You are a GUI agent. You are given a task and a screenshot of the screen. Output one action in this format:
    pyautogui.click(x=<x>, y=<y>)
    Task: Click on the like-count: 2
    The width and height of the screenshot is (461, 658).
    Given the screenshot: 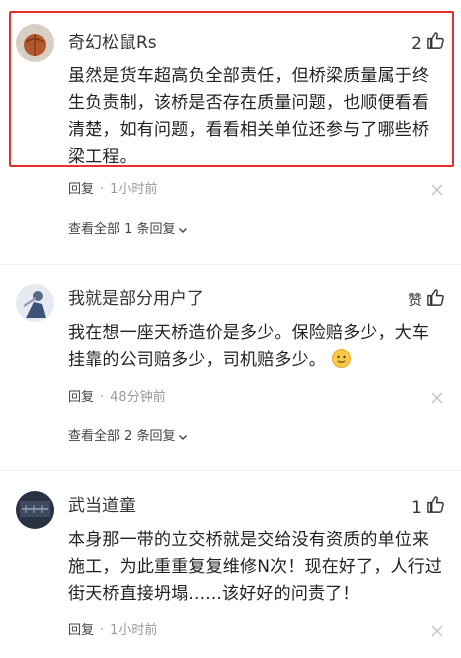 What is the action you would take?
    pyautogui.click(x=416, y=43)
    